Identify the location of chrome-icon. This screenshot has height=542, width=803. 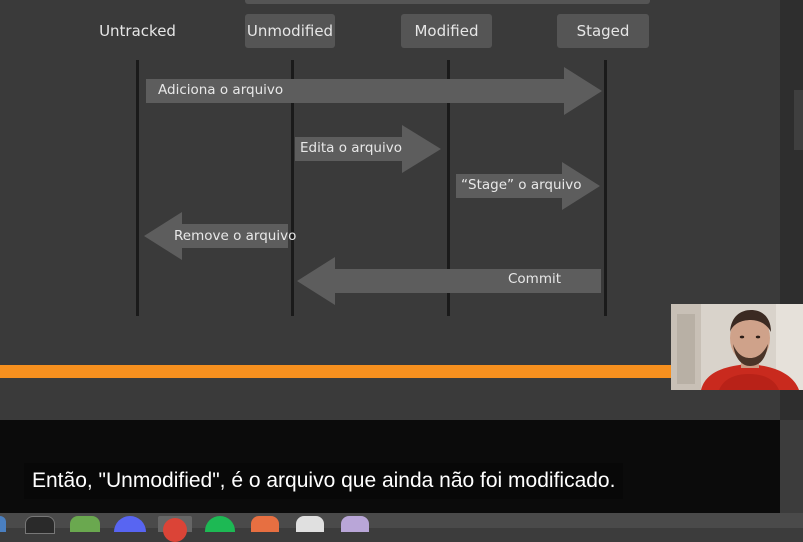
(175, 529).